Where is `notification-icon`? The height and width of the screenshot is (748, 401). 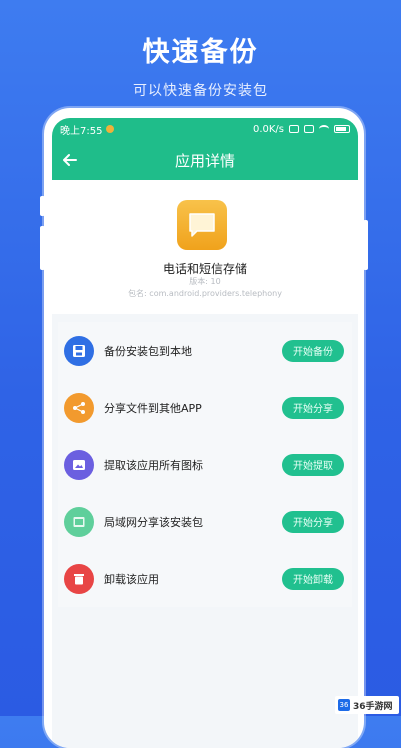 notification-icon is located at coordinates (110, 129).